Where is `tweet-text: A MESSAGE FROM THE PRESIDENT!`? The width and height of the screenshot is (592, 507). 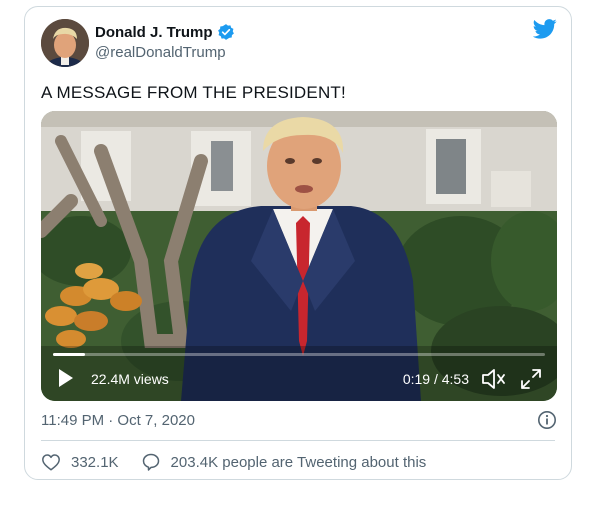
tweet-text: A MESSAGE FROM THE PRESIDENT! is located at coordinates (193, 92).